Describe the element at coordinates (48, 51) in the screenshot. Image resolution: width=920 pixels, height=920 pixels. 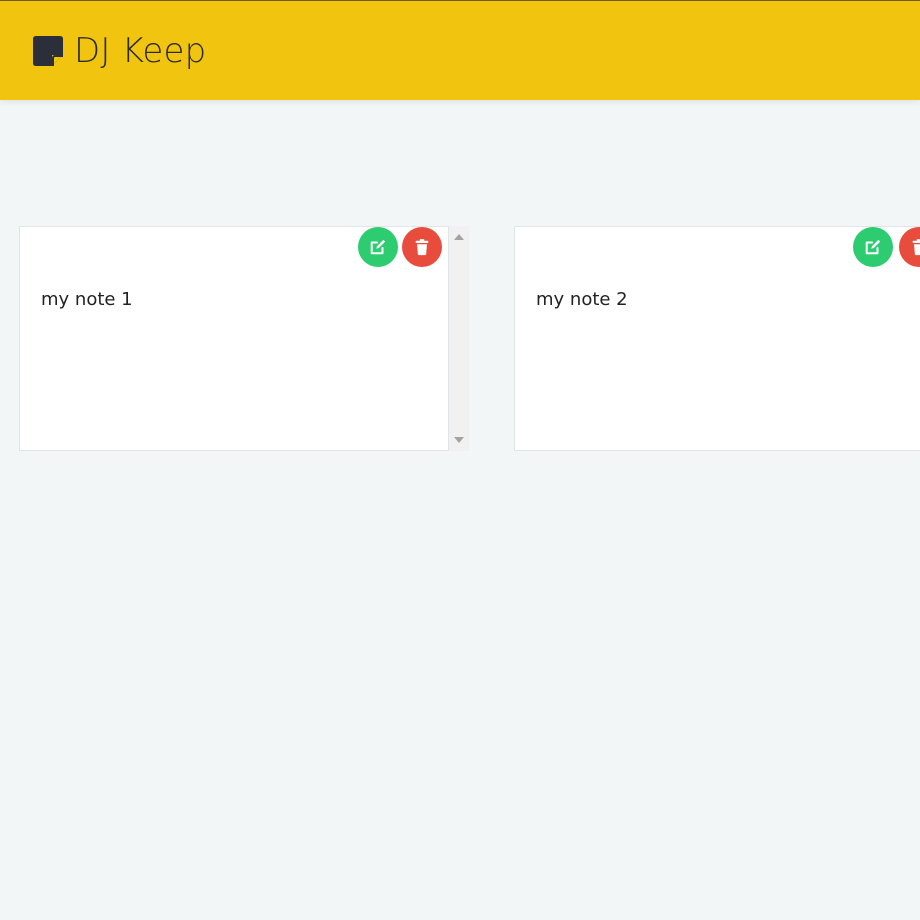
I see `sticky-note-icon` at that location.